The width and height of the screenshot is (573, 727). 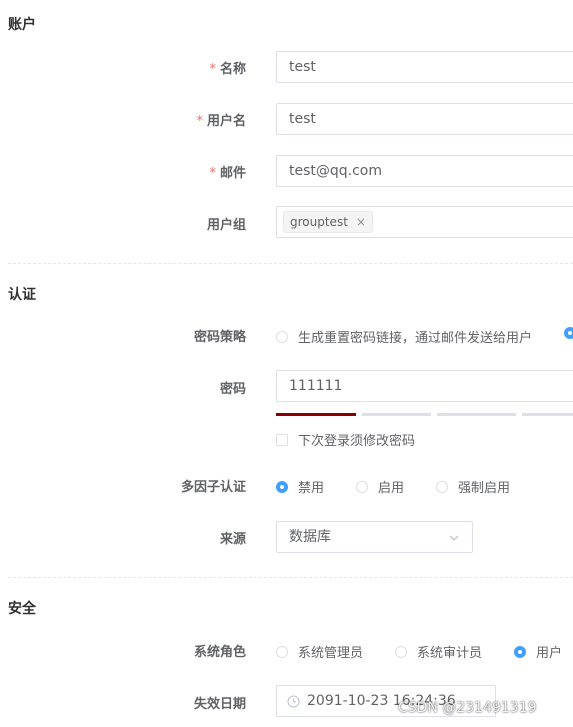 What do you see at coordinates (219, 337) in the screenshot?
I see `password-policy-label: 密码策略` at bounding box center [219, 337].